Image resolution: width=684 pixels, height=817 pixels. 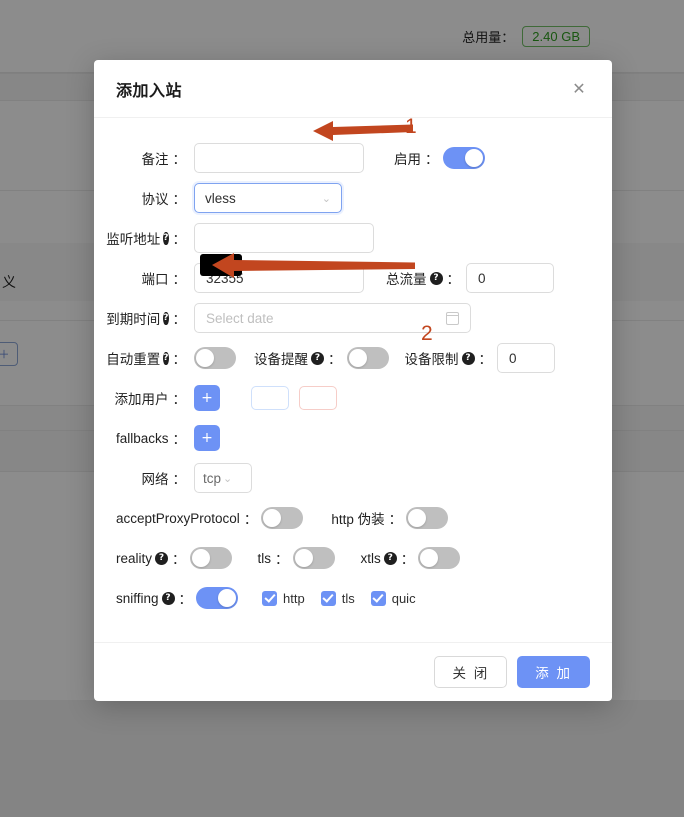 I want to click on protocol-value: vless, so click(x=220, y=198).